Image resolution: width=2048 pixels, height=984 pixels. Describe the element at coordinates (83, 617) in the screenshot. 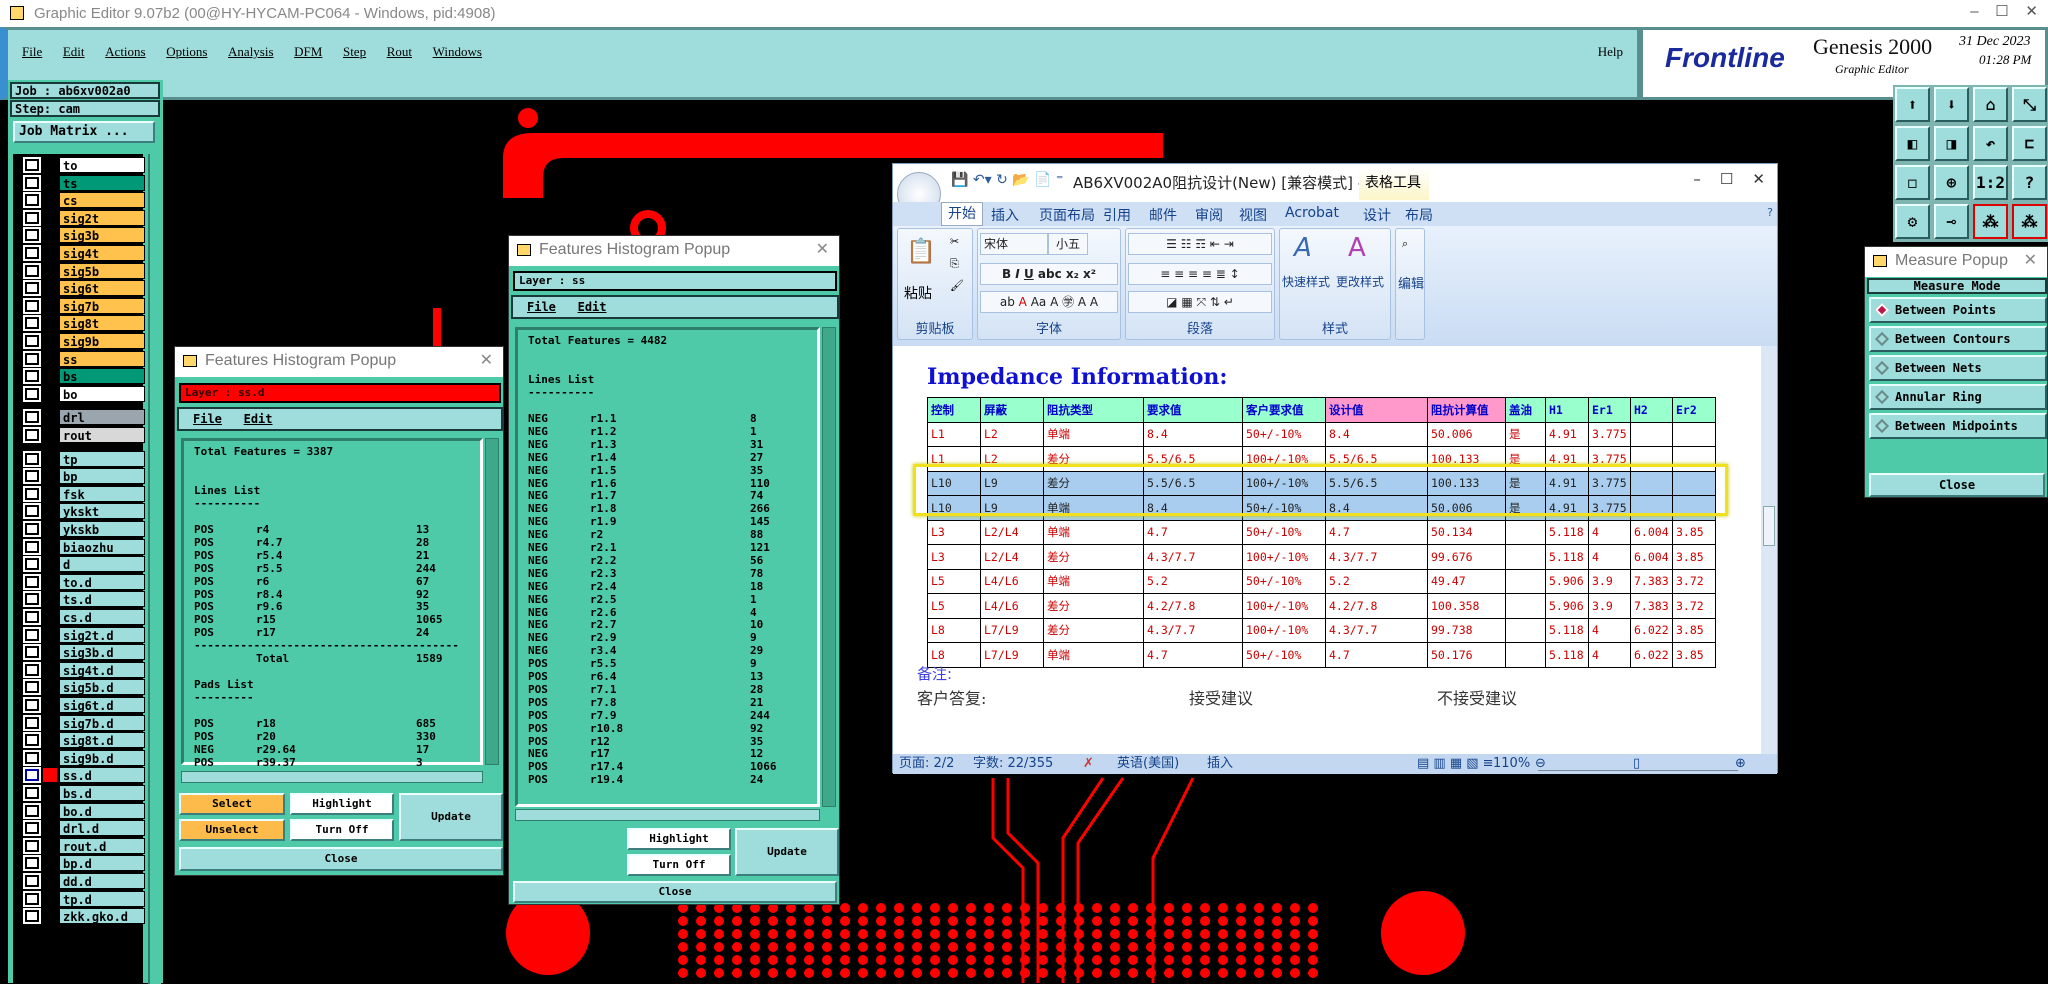

I see `layer-row-cs.d: cs.d` at that location.